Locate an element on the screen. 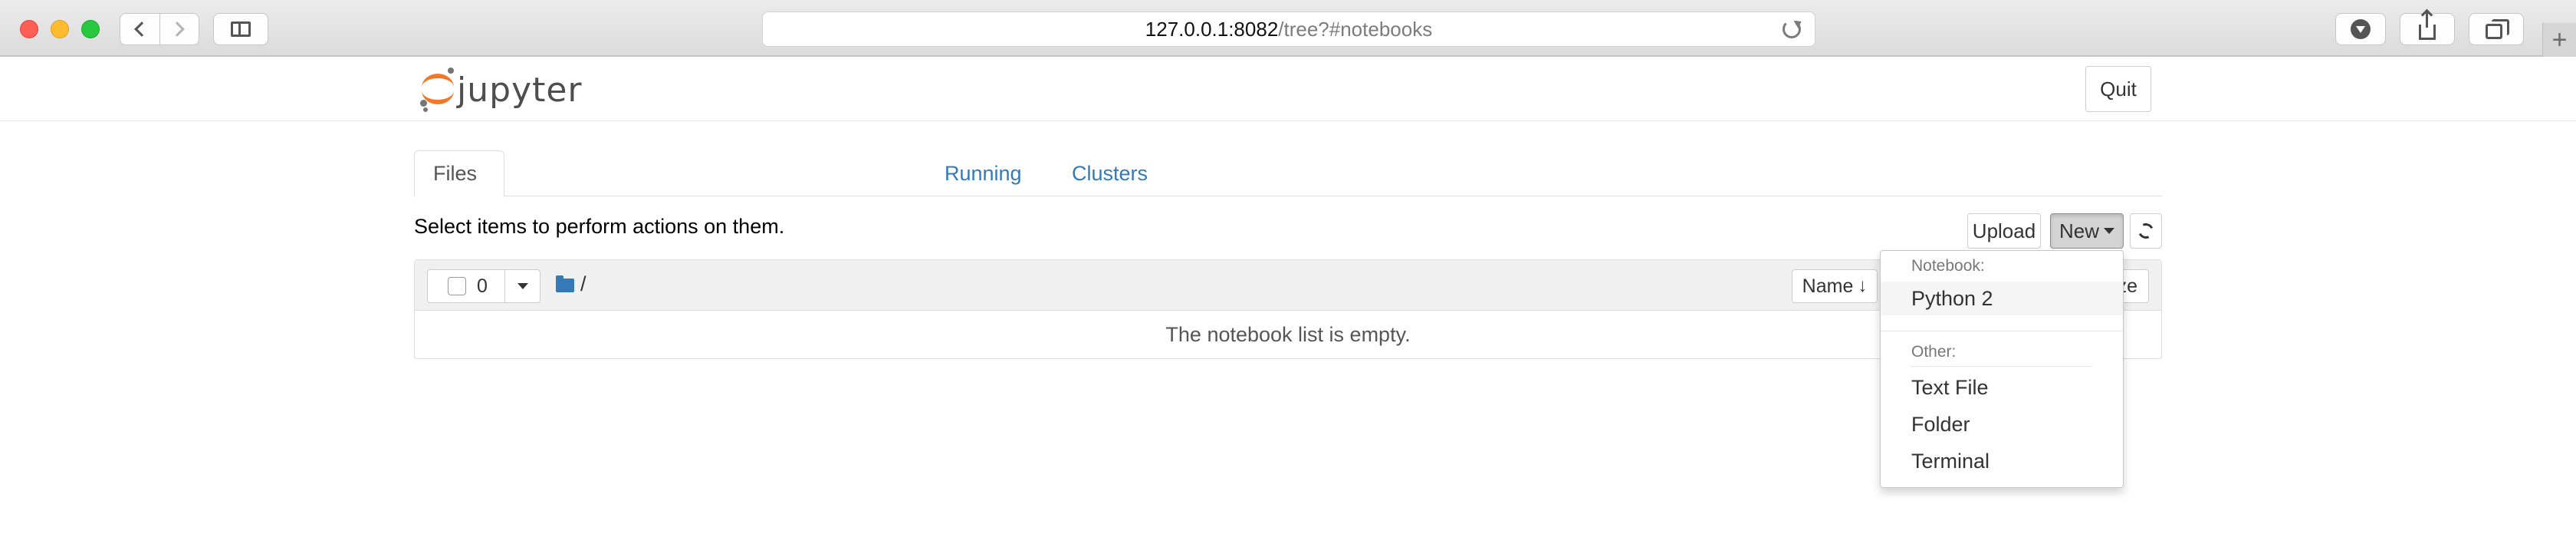 This screenshot has width=2576, height=534. new-tab-button: + is located at coordinates (2559, 40).